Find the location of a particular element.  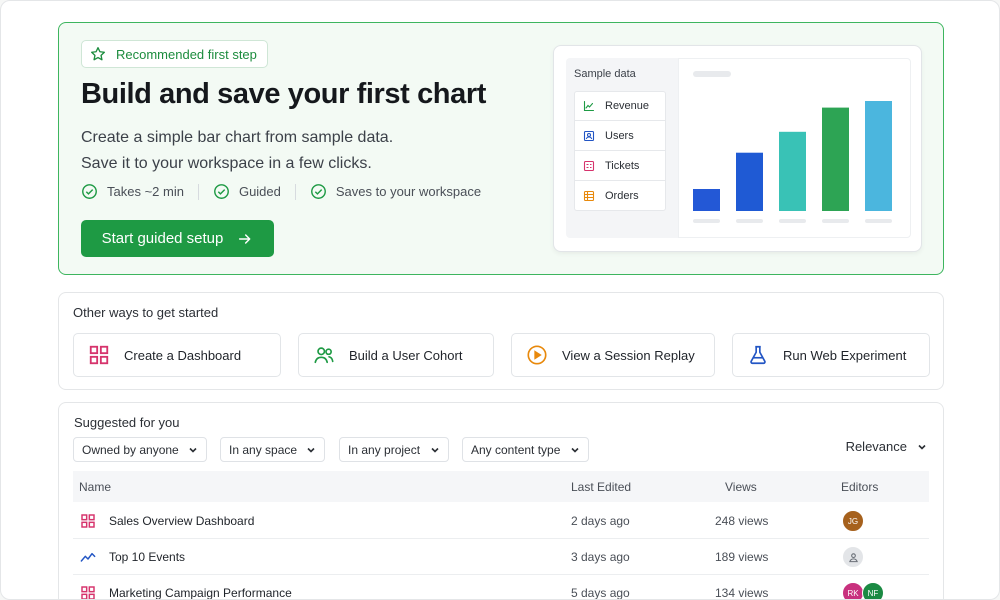

avatar: JG is located at coordinates (853, 521).